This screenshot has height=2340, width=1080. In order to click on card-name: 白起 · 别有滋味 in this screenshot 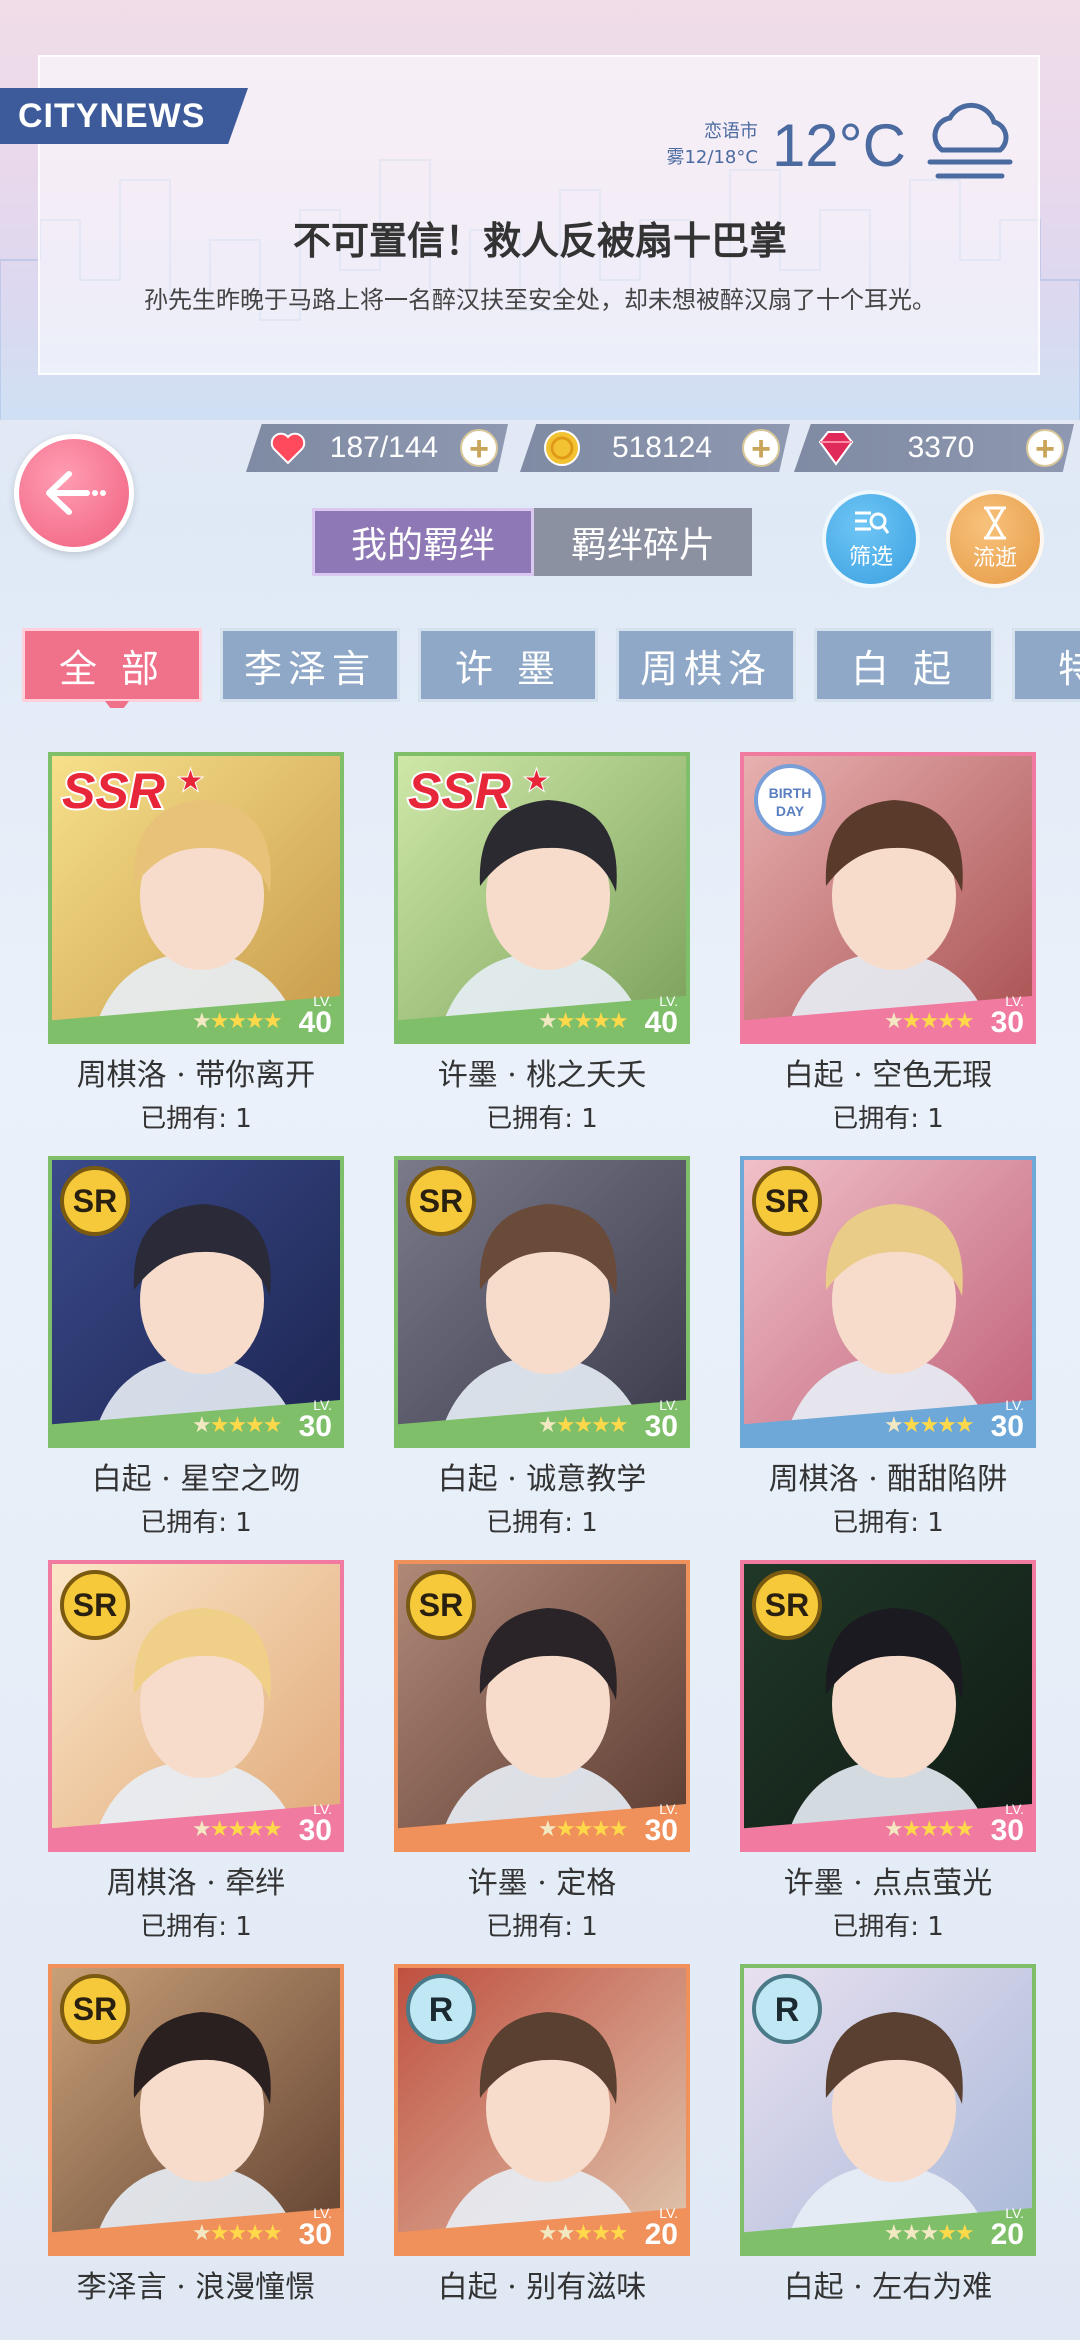, I will do `click(542, 2287)`.